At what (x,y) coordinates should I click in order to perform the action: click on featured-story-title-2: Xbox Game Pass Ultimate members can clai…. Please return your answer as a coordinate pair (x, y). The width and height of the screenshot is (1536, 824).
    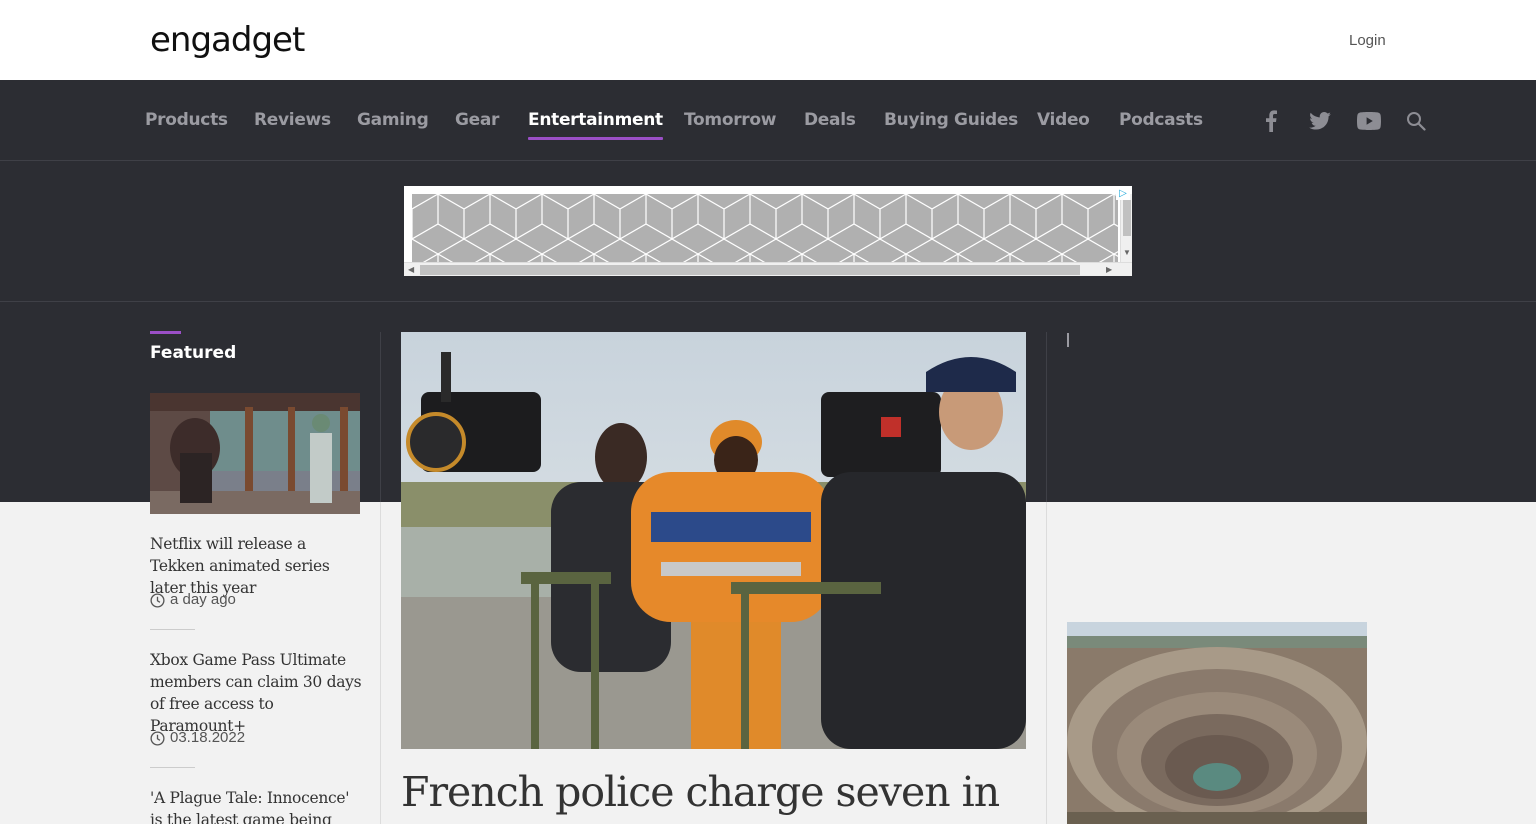
    Looking at the image, I should click on (256, 693).